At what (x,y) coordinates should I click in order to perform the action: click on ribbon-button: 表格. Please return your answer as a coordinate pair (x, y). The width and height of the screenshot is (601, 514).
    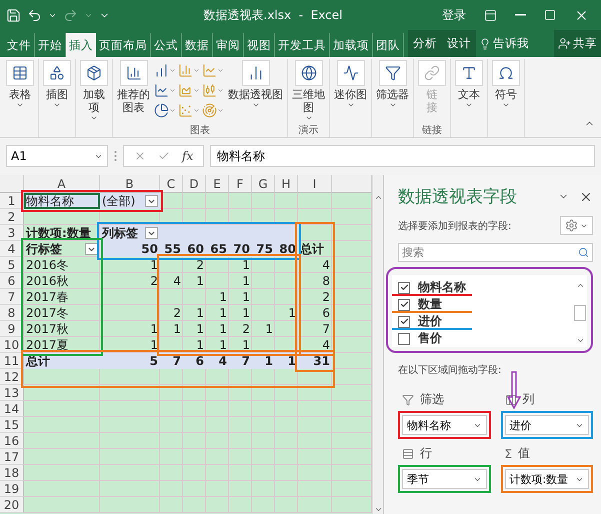
    Looking at the image, I should click on (20, 91).